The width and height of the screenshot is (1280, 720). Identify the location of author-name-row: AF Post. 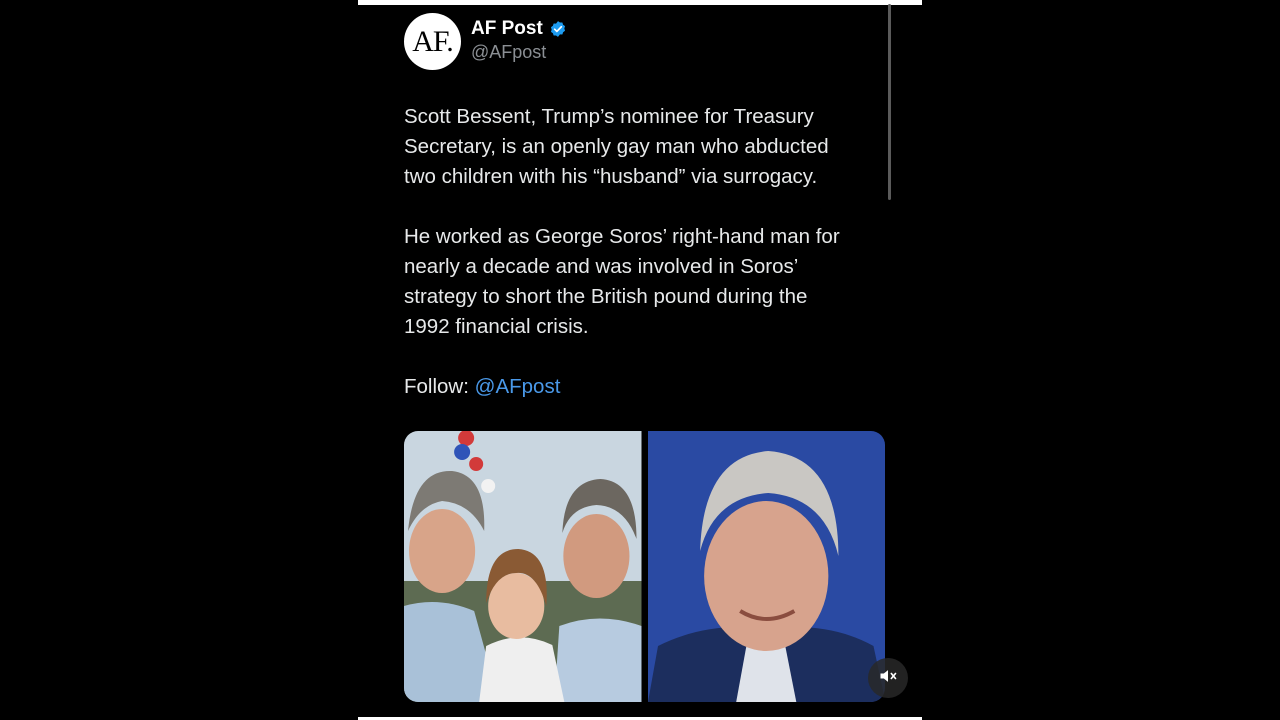
(519, 29).